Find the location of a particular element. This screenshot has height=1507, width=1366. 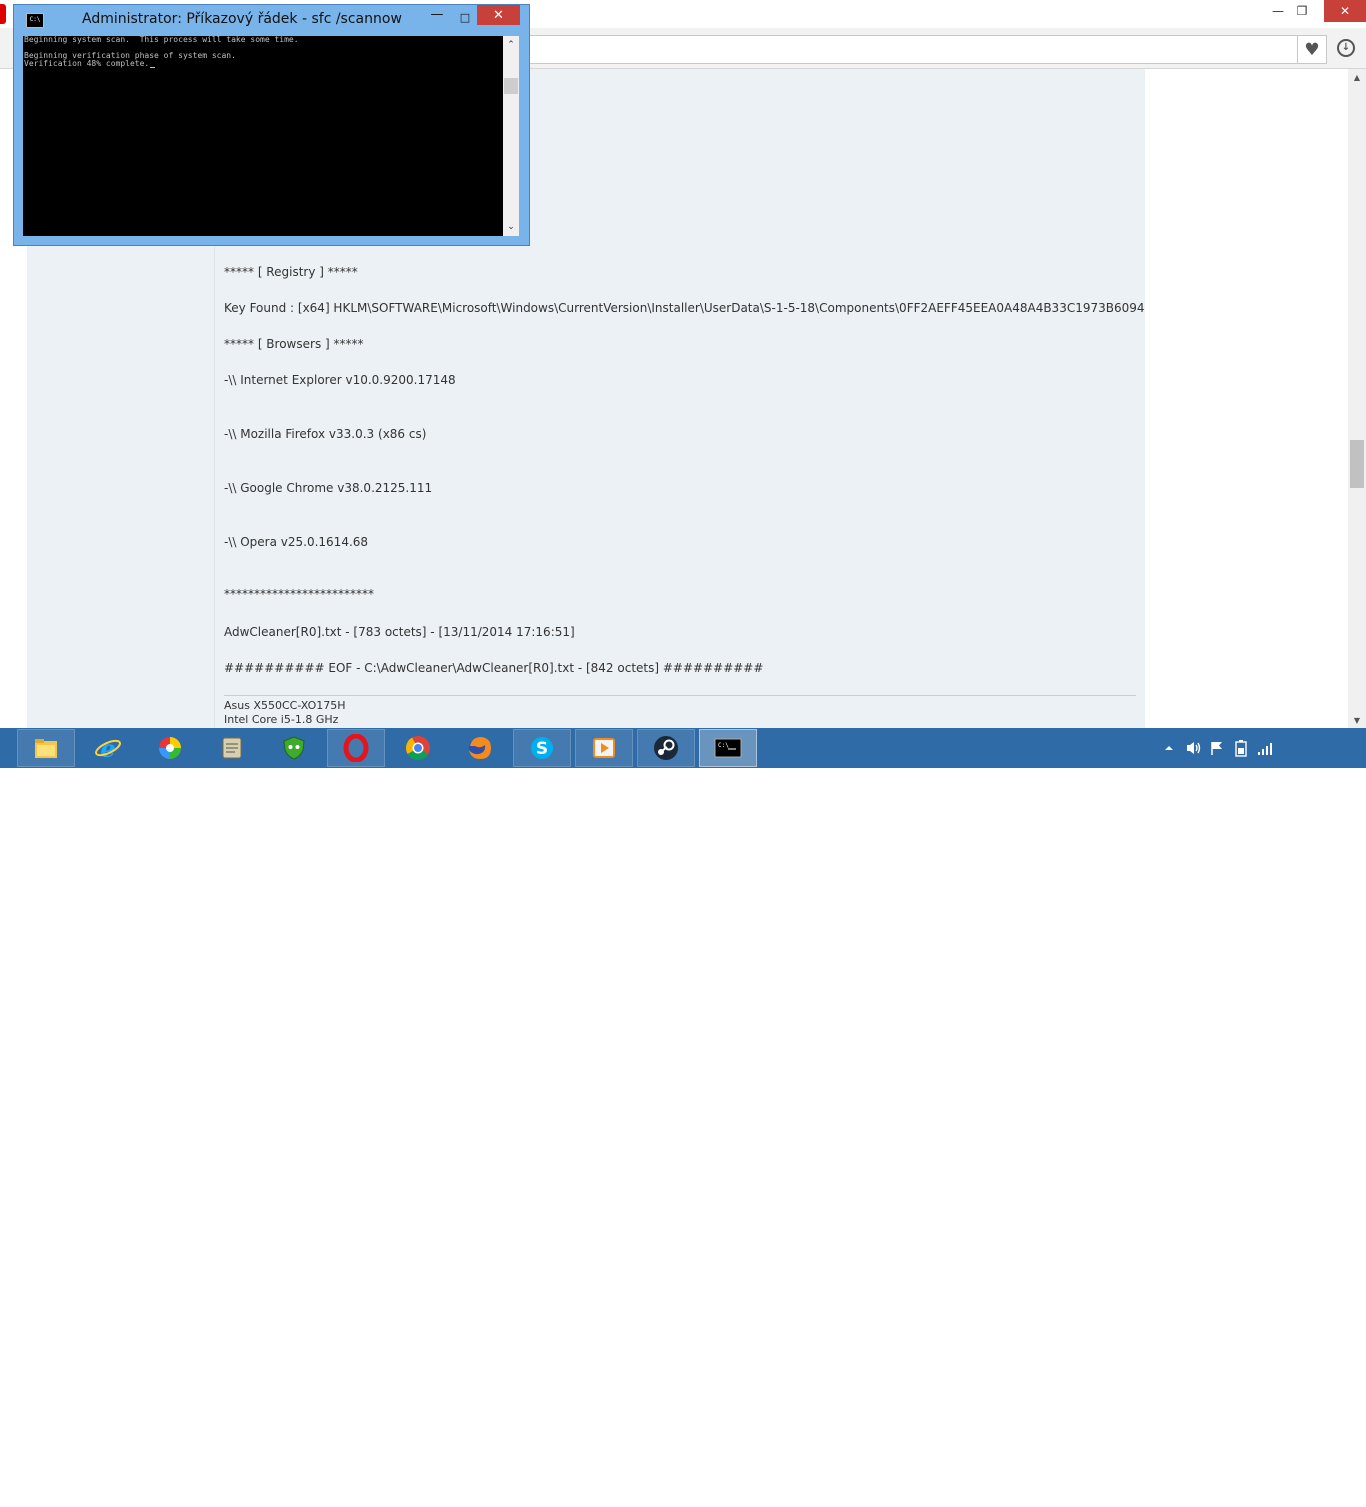

skype-icon: S is located at coordinates (542, 748).